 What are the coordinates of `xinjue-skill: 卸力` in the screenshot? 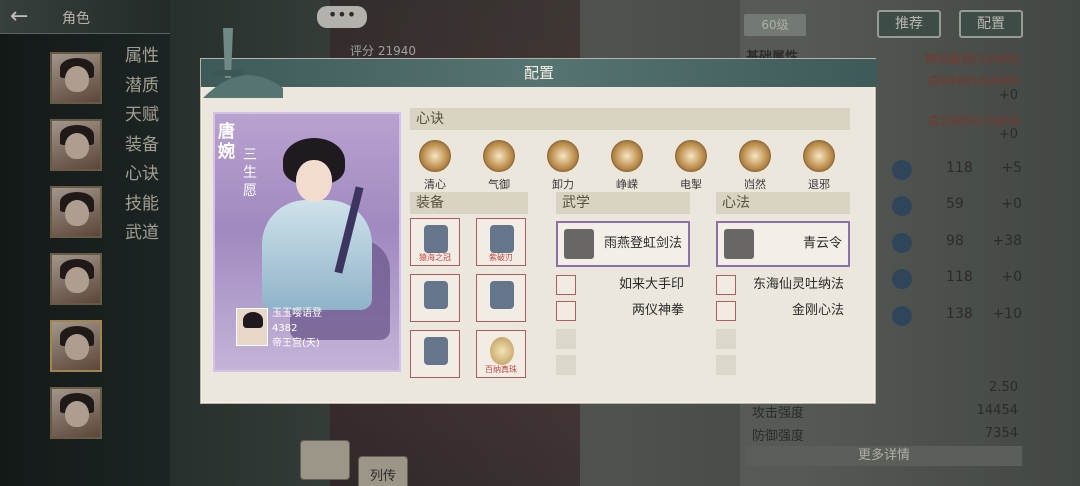 It's located at (563, 166).